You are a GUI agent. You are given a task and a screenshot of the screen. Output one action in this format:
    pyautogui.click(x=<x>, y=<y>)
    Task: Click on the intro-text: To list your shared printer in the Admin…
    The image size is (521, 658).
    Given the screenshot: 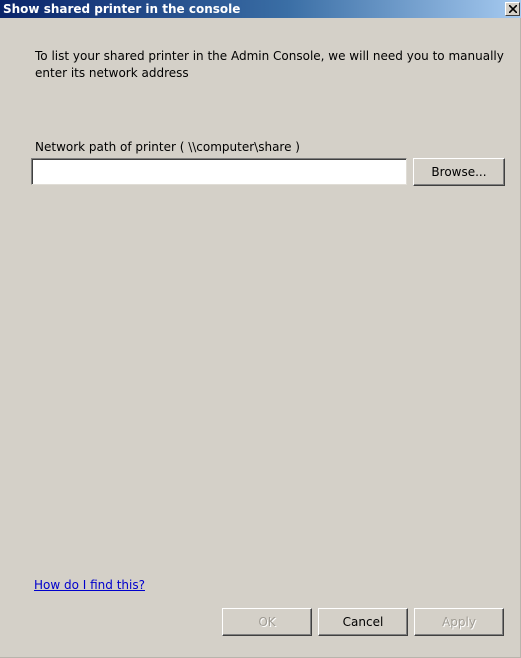 What is the action you would take?
    pyautogui.click(x=269, y=64)
    